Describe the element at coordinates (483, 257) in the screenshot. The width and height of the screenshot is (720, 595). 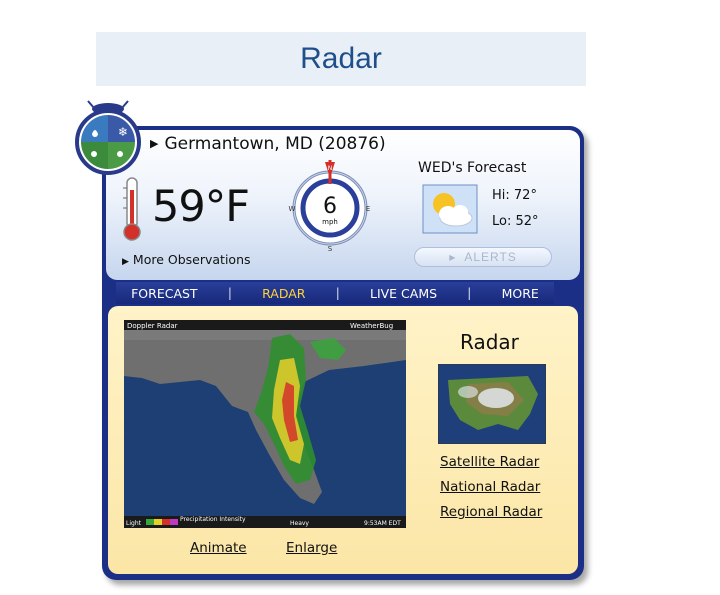
I see `alerts-button: ▶ ALERTS` at that location.